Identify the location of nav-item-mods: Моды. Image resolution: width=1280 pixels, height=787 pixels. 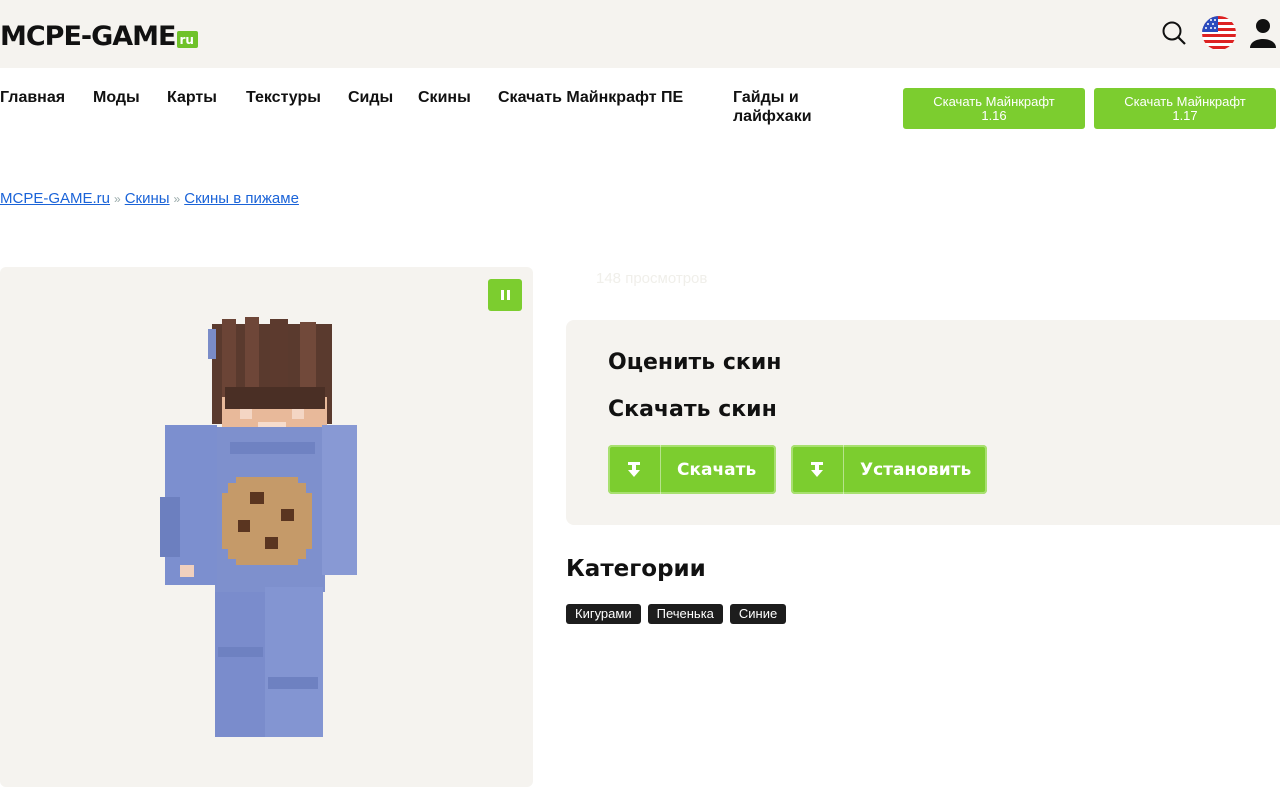
(116, 97).